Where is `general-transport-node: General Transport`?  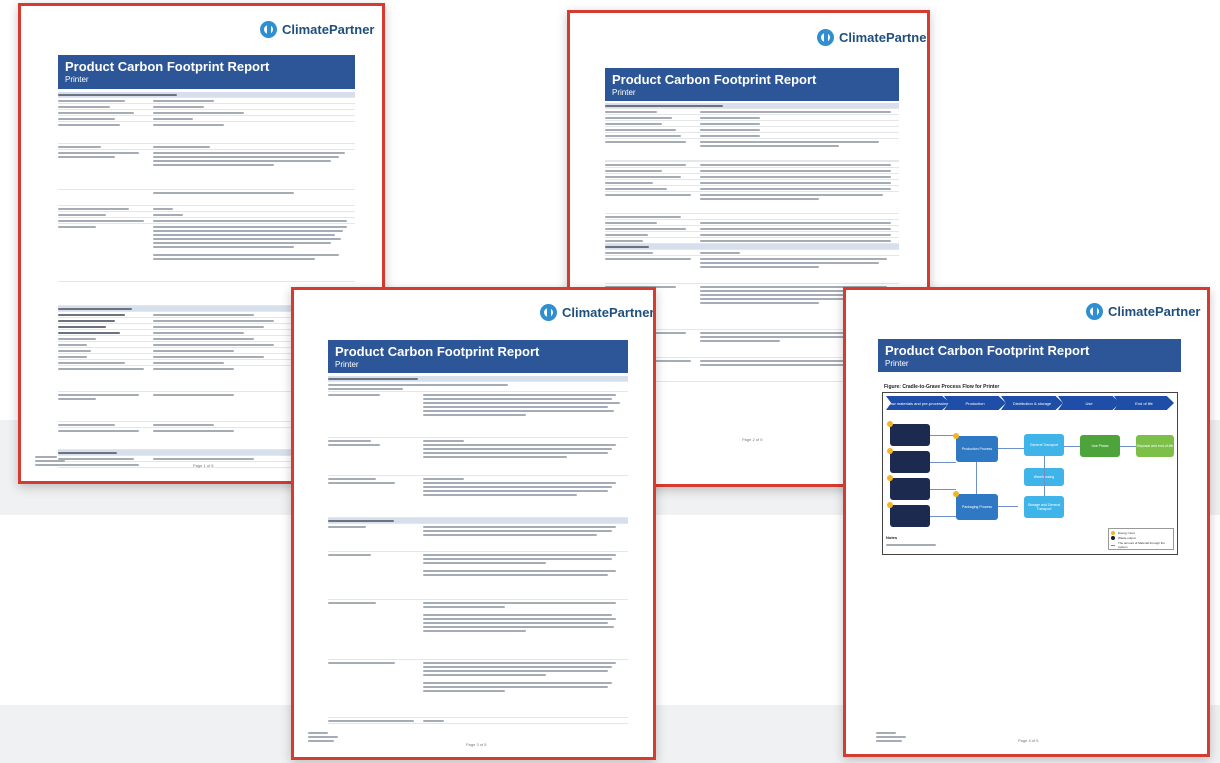
general-transport-node: General Transport is located at coordinates (1044, 445).